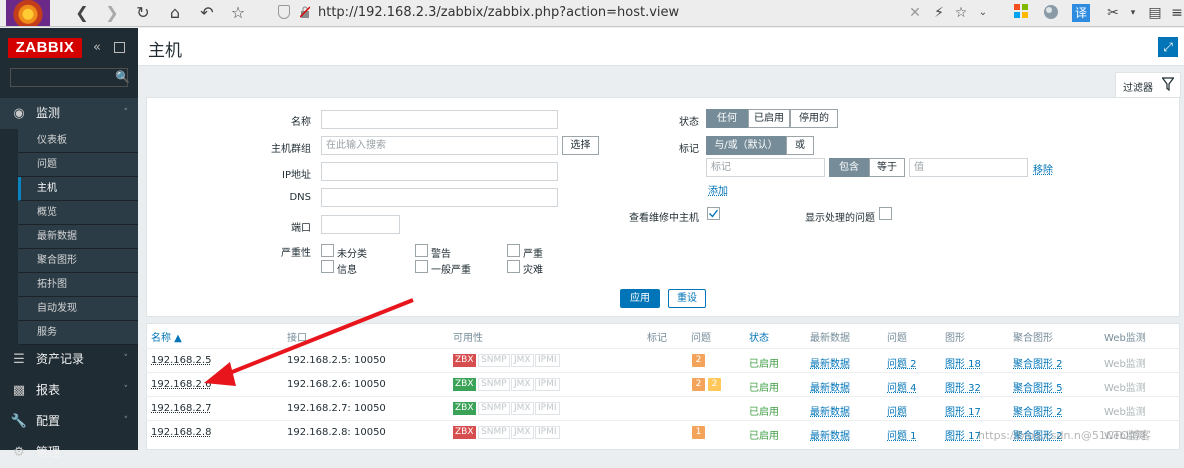  Describe the element at coordinates (143, 13) in the screenshot. I see `reload-icon: ↻` at that location.